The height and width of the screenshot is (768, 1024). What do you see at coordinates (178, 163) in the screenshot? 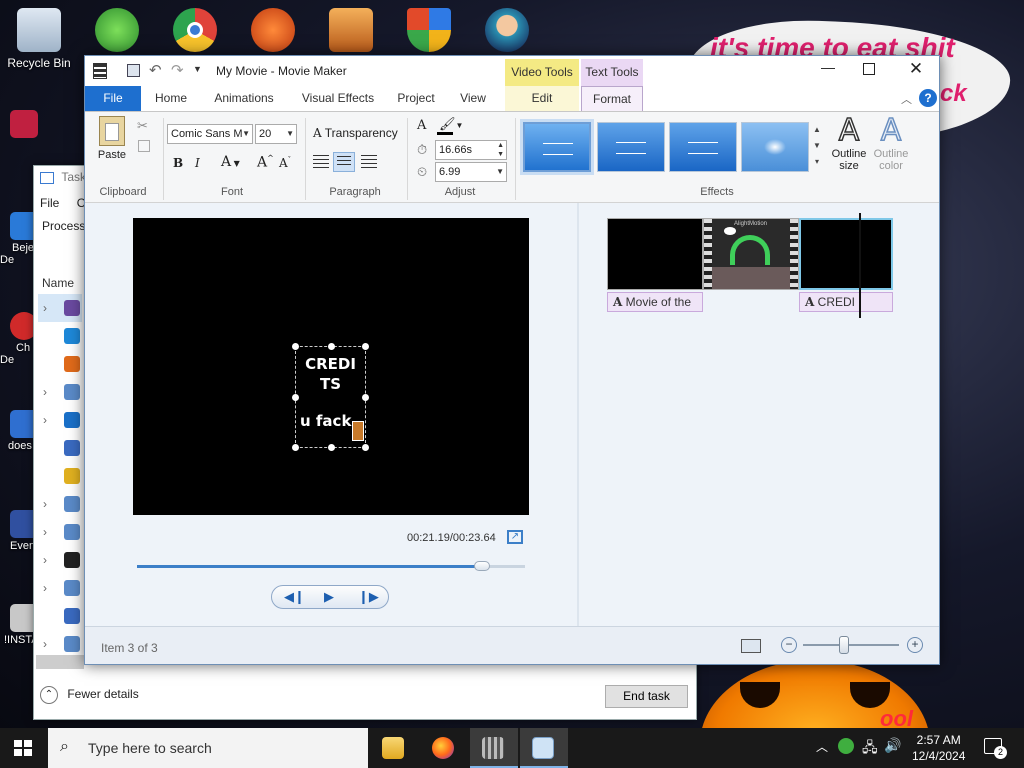
I see `bold-button: B` at bounding box center [178, 163].